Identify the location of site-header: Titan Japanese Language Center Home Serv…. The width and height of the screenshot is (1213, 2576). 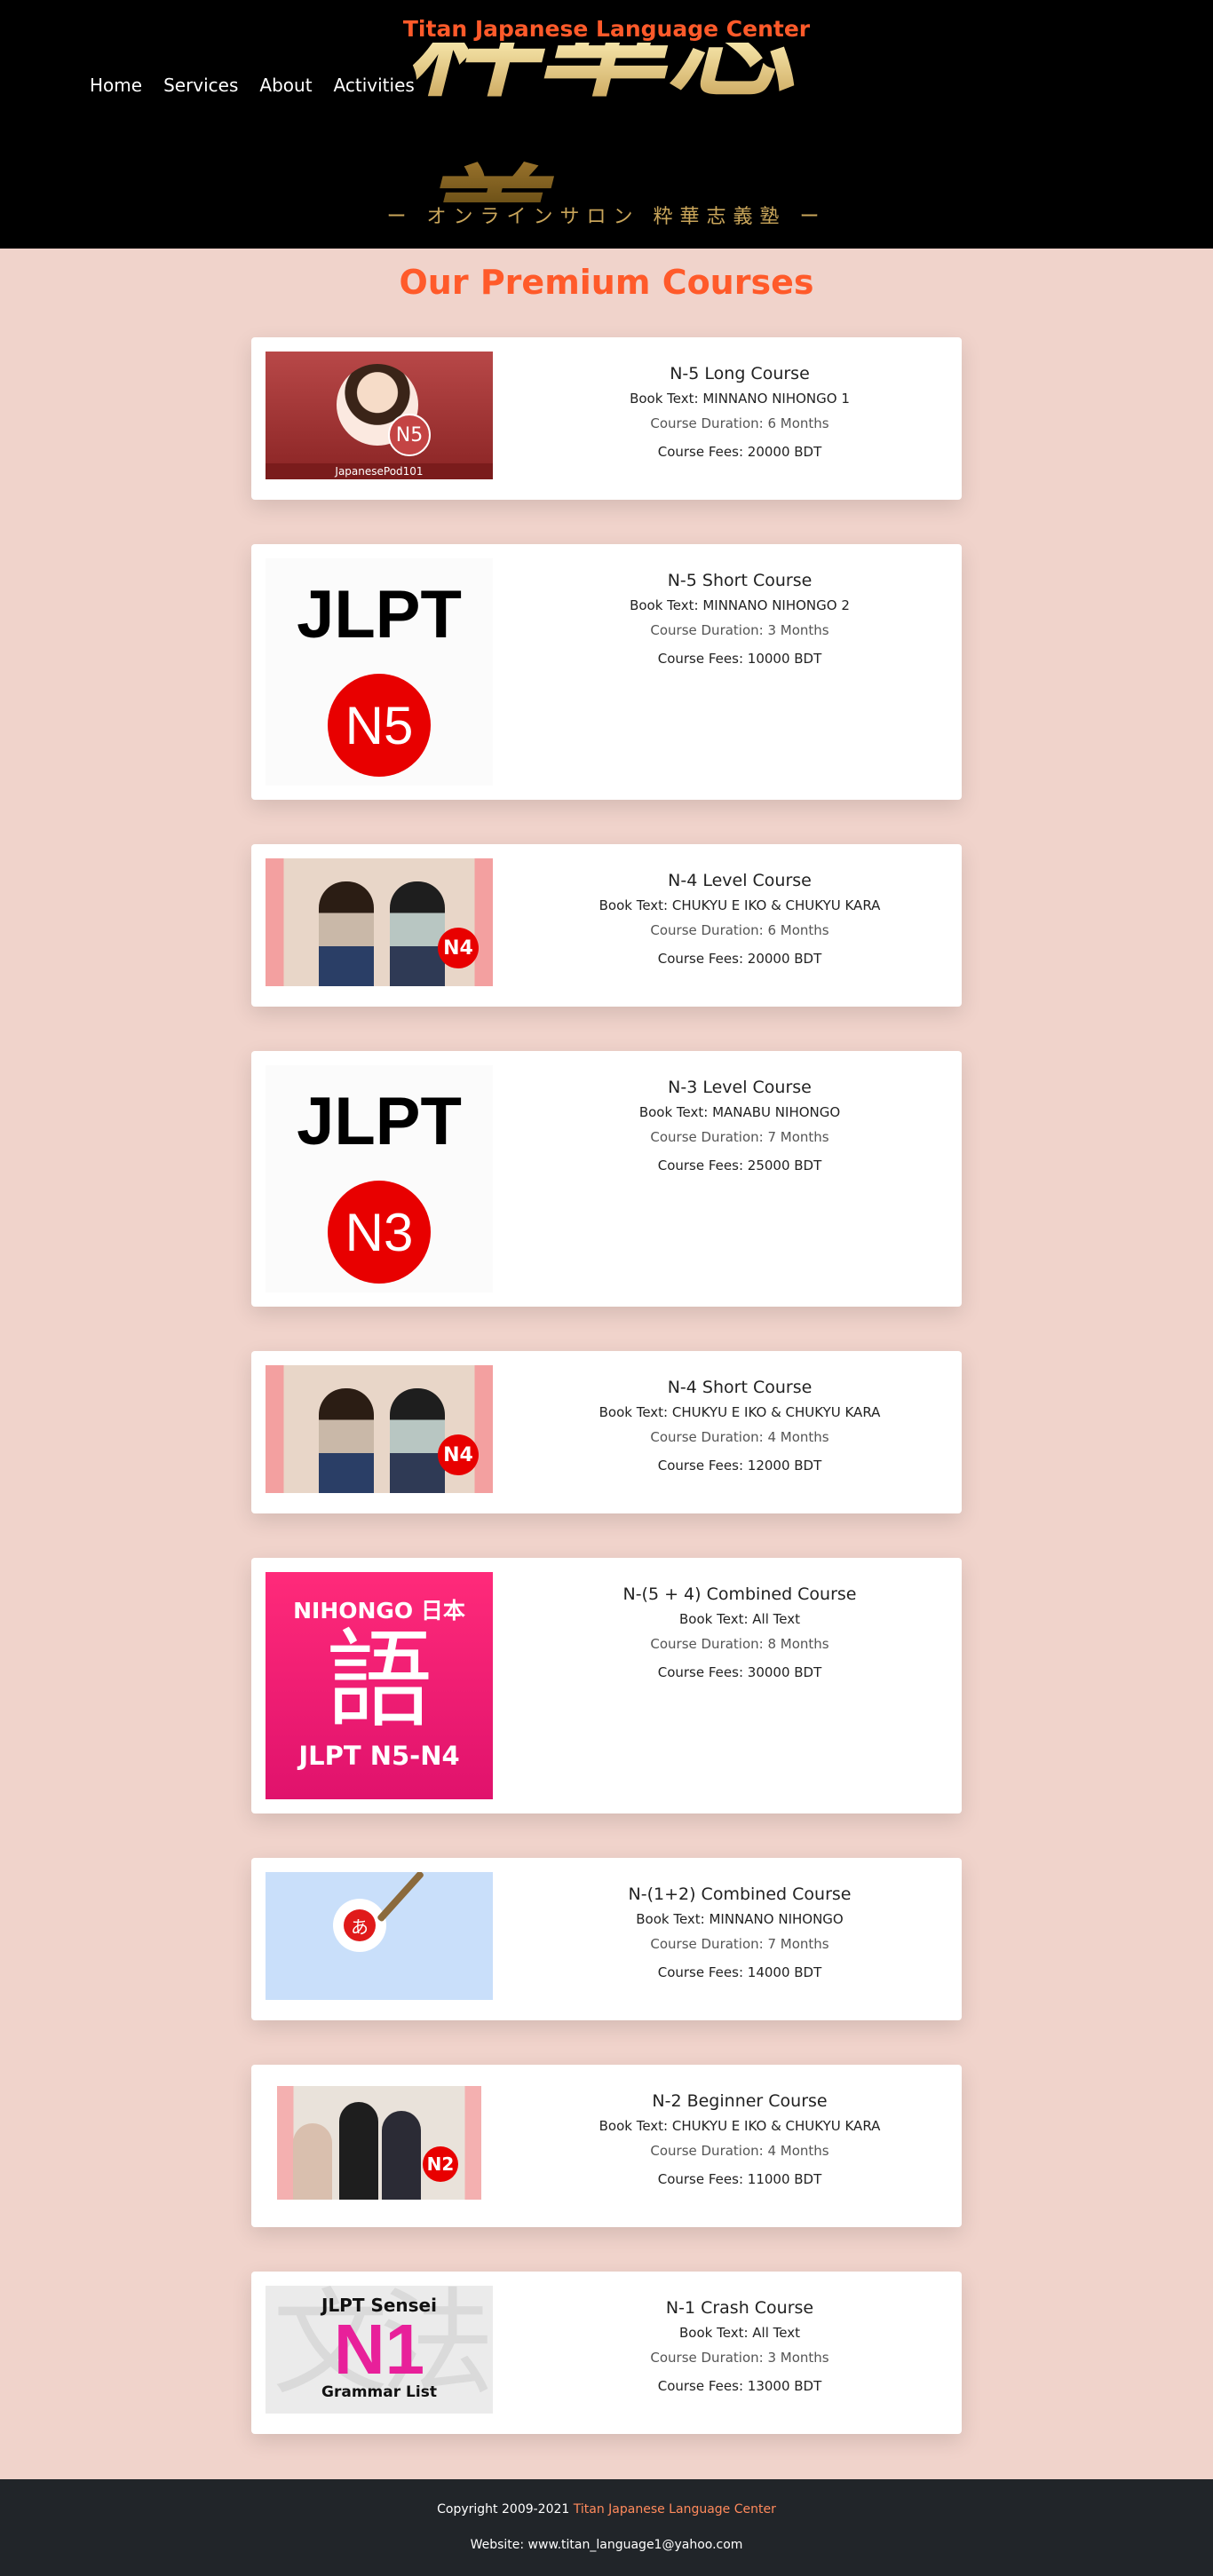
(606, 124).